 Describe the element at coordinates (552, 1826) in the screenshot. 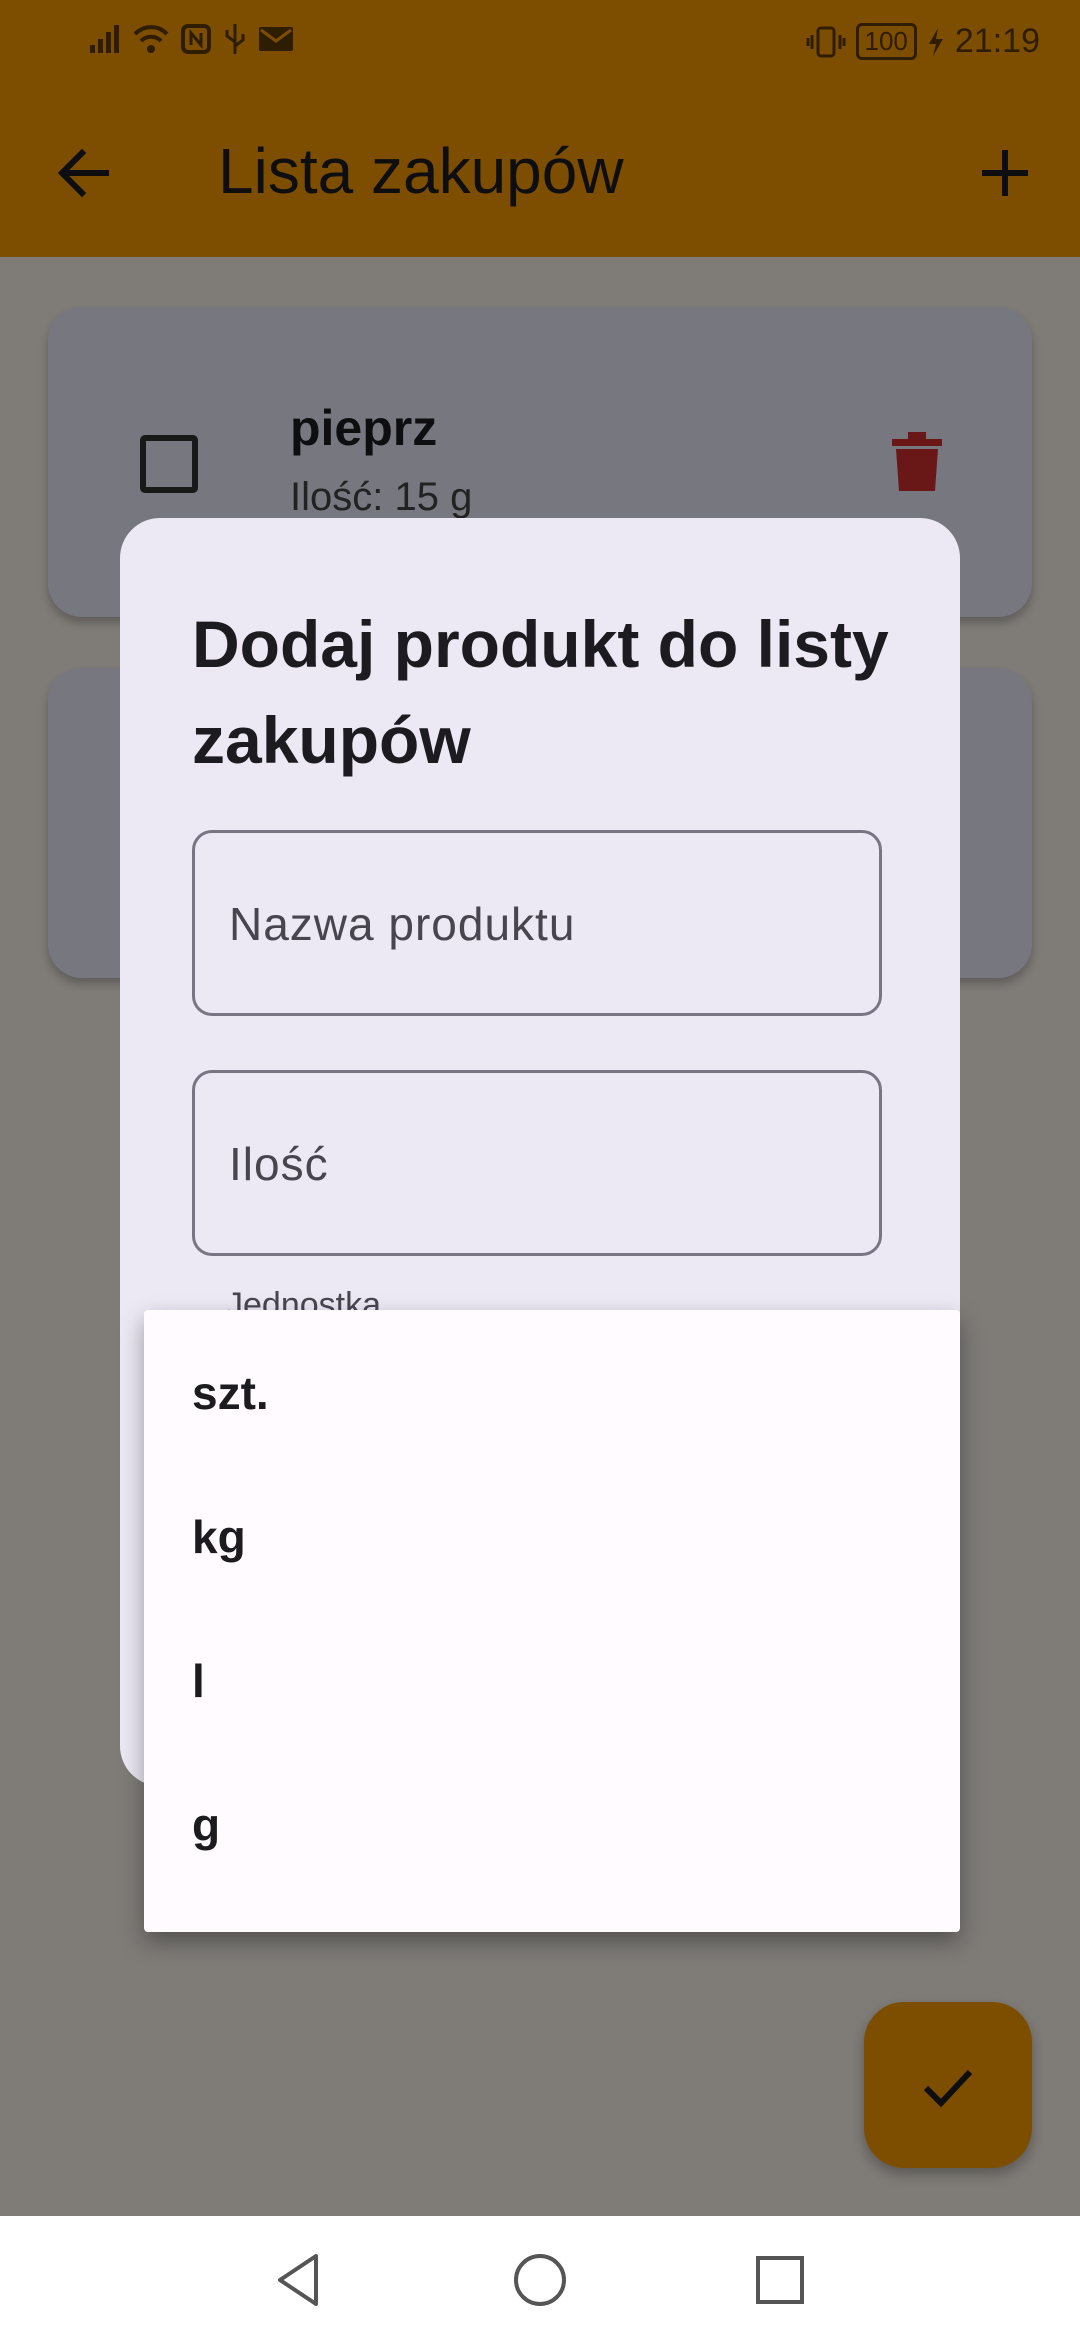

I see `menu-item-g: g` at that location.